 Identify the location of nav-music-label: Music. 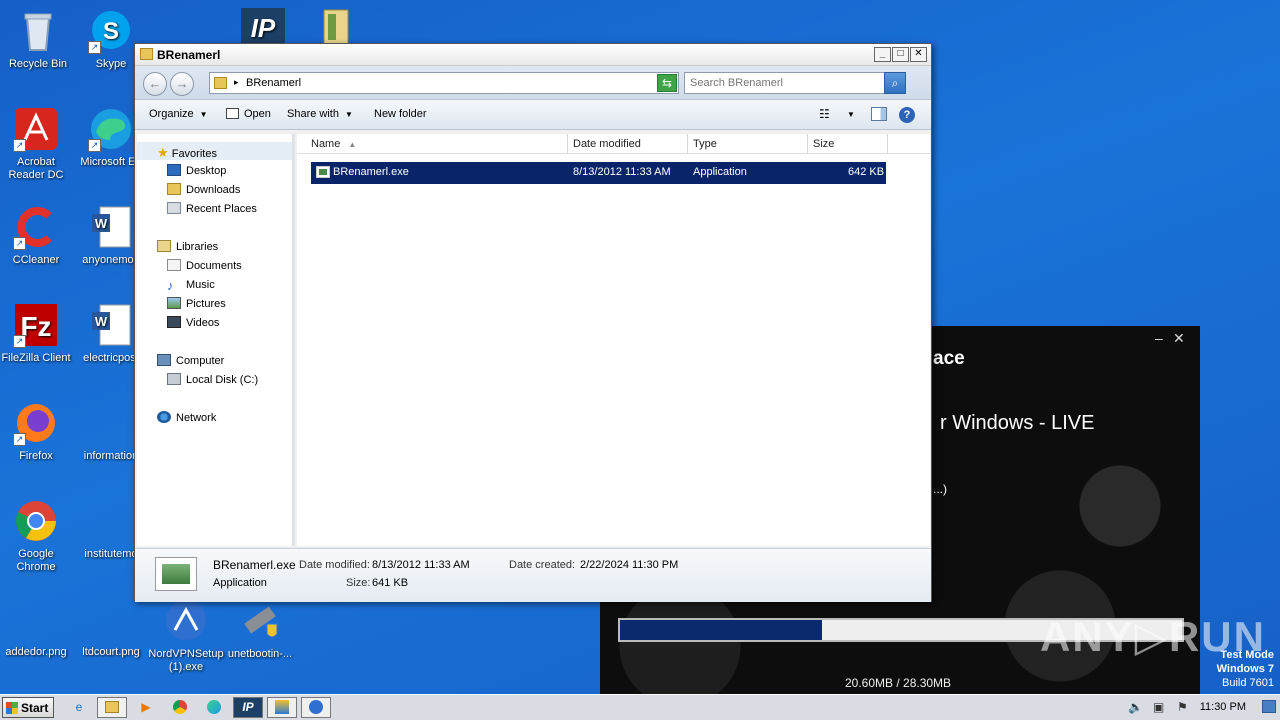
(200, 285).